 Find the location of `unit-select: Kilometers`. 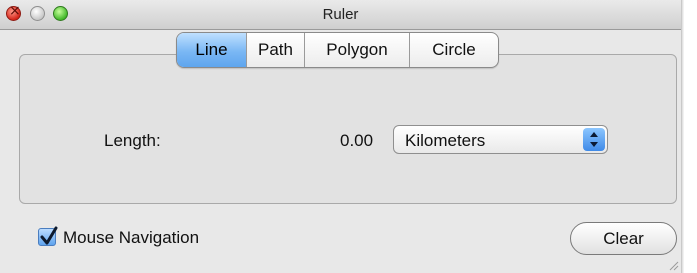

unit-select: Kilometers is located at coordinates (500, 139).